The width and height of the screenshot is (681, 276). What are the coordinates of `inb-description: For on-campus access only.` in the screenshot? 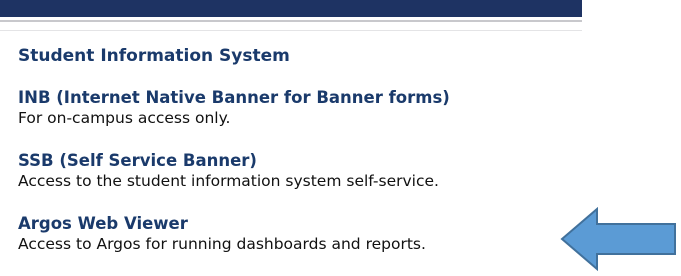 It's located at (124, 118).